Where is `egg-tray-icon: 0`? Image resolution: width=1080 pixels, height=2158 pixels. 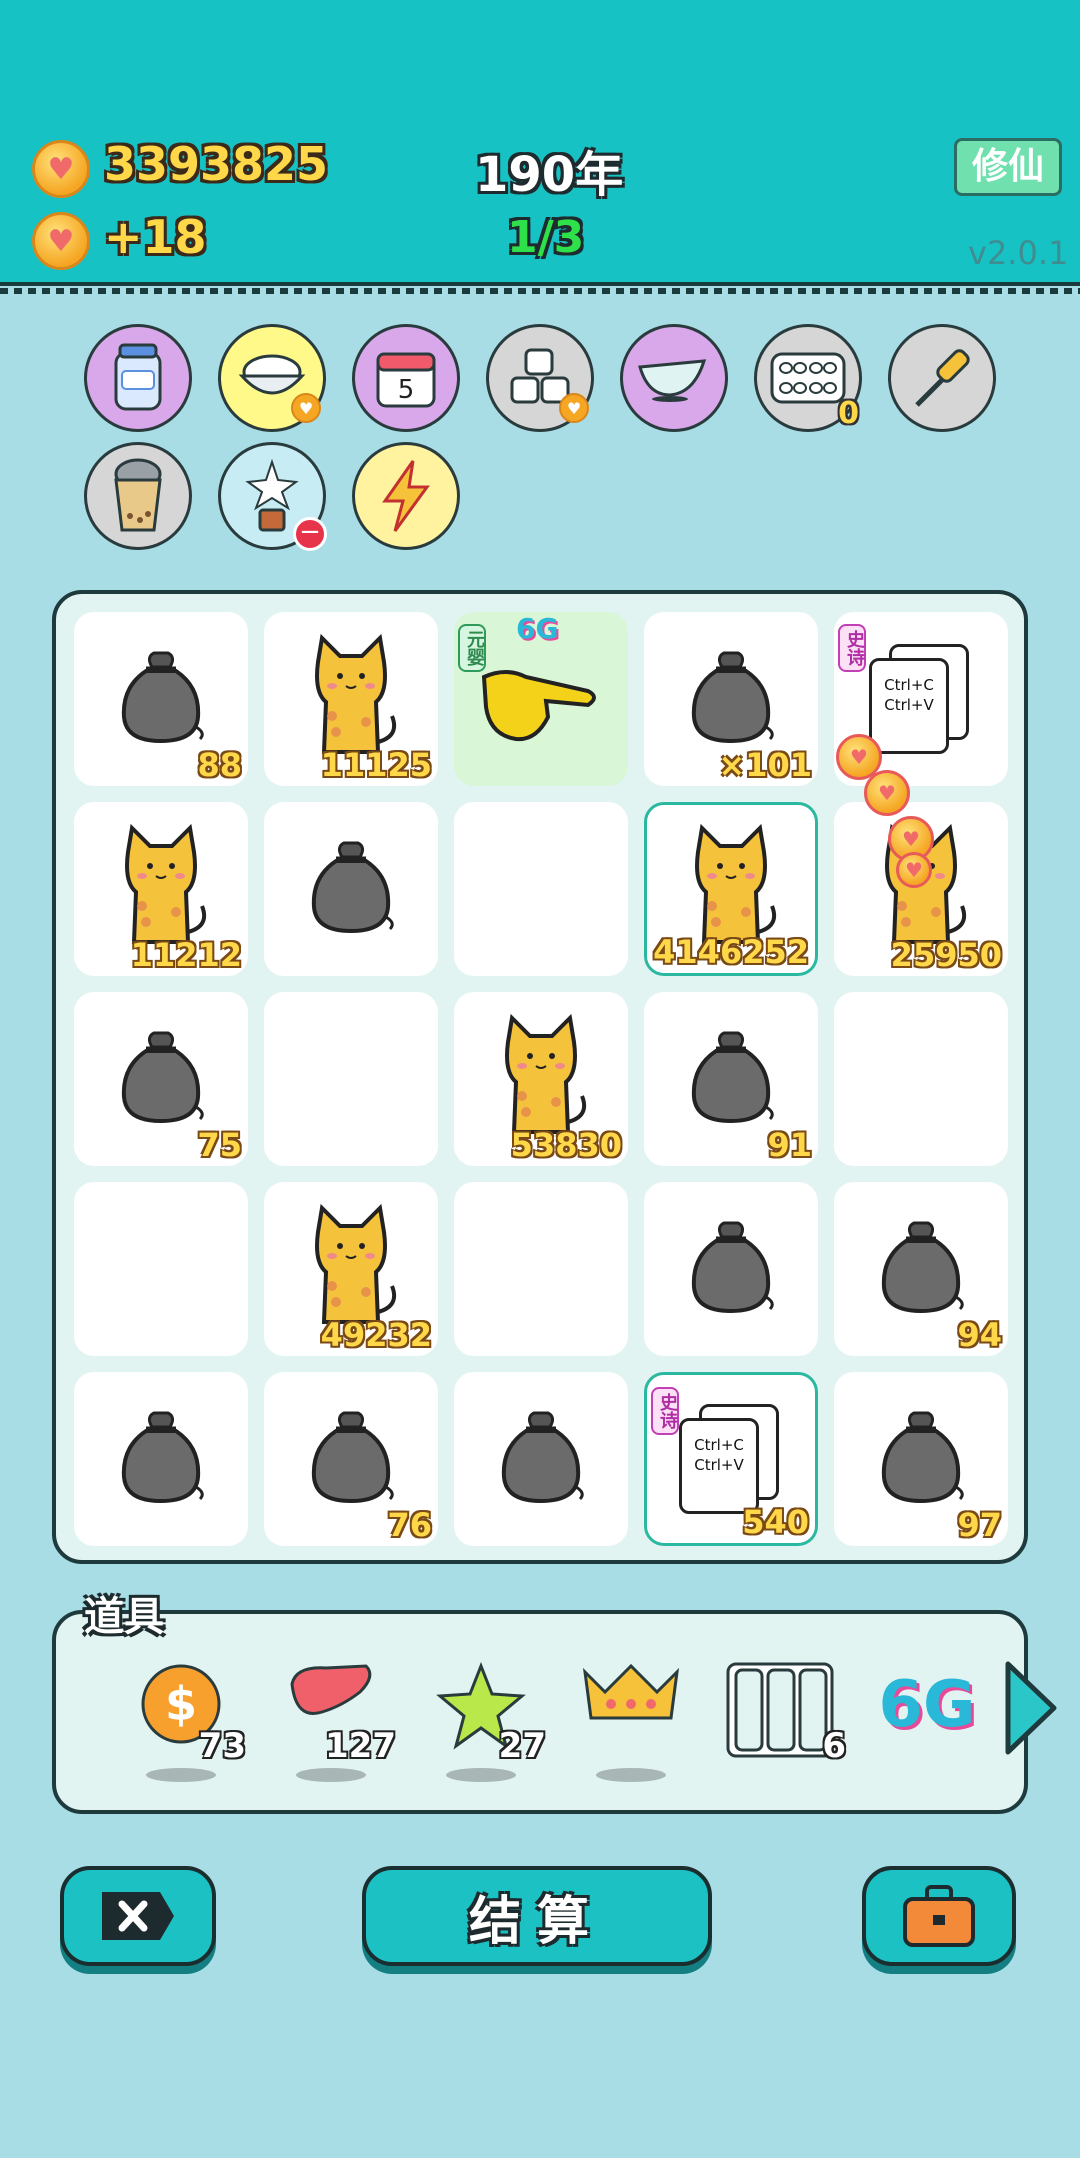
egg-tray-icon: 0 is located at coordinates (808, 378).